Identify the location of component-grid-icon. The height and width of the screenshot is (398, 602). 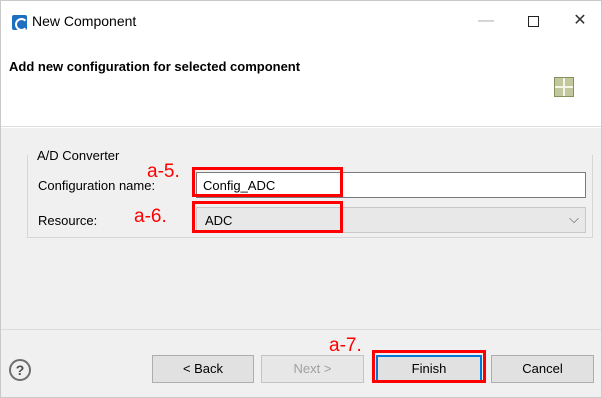
(564, 87).